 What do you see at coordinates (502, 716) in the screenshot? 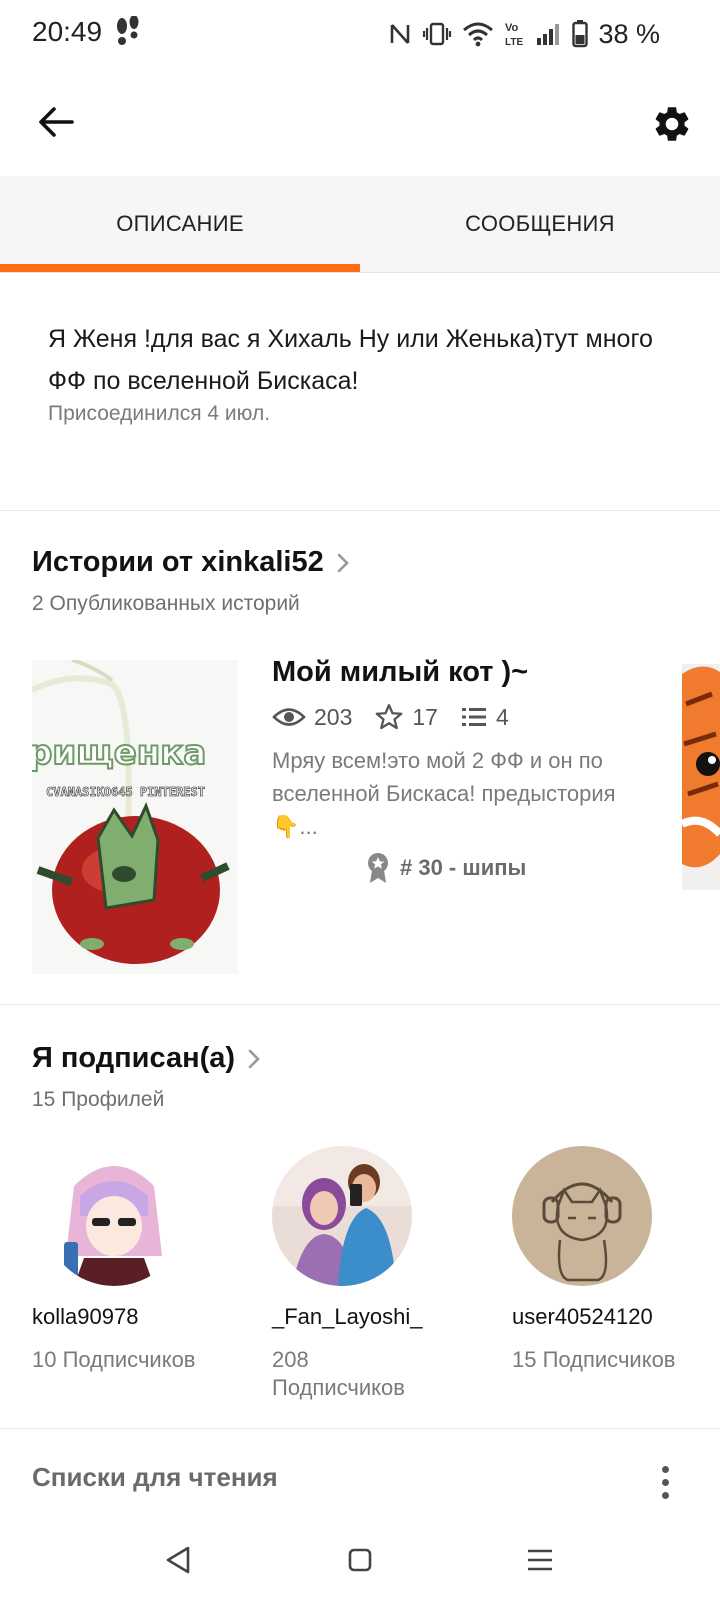
I see `story-parts: 4` at bounding box center [502, 716].